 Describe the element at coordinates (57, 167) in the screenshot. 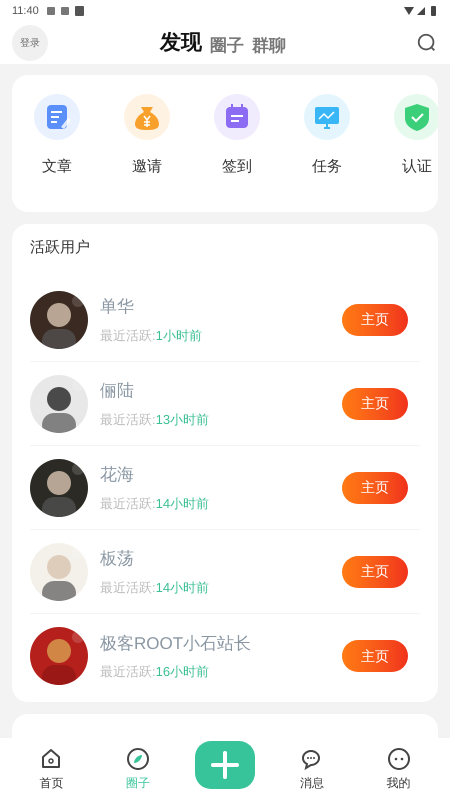

I see `shortcut-label: 文章` at that location.